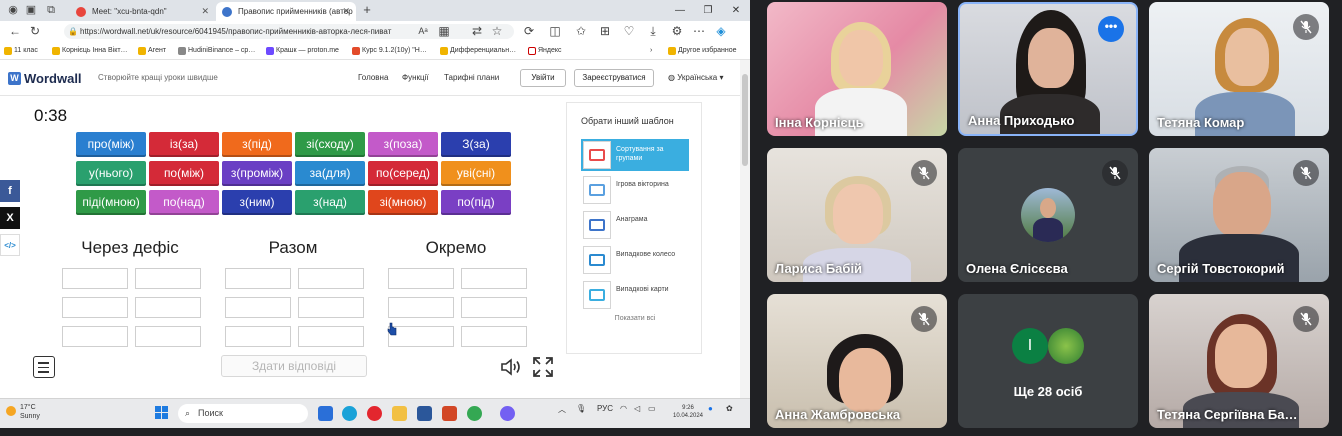  I want to click on volume-icon: ◁, so click(637, 408).